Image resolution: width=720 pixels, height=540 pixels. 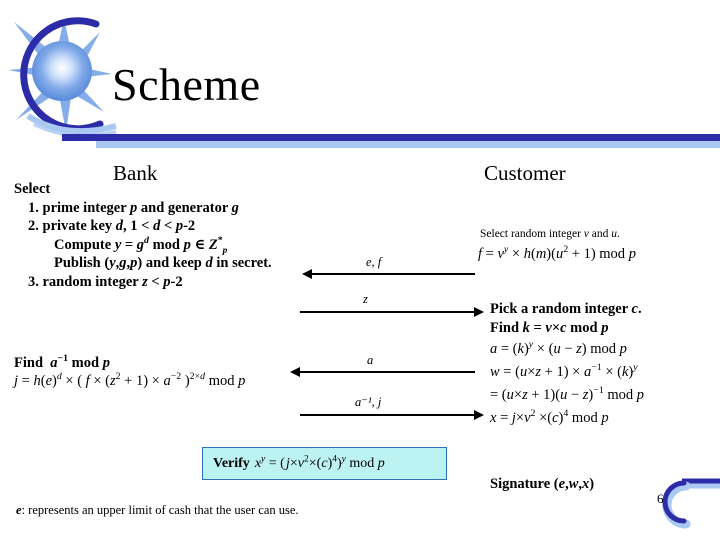 I want to click on bank-compute-line: Compute y = gd mod p ∈ Z*p, so click(x=141, y=245).